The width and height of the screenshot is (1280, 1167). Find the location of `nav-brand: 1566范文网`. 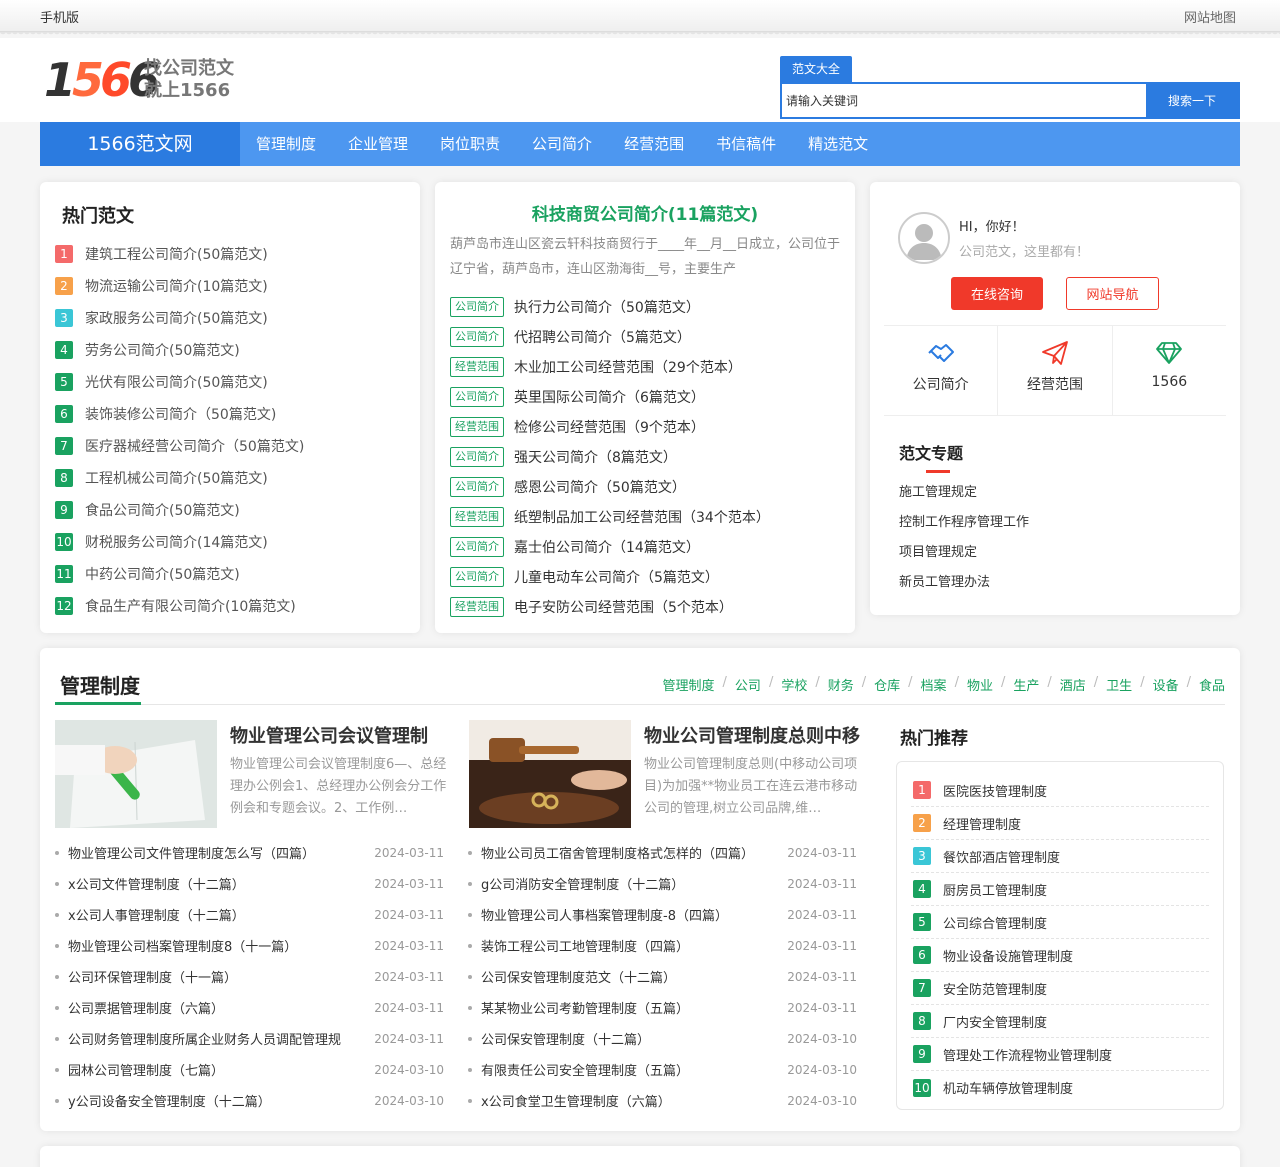

nav-brand: 1566范文网 is located at coordinates (140, 144).